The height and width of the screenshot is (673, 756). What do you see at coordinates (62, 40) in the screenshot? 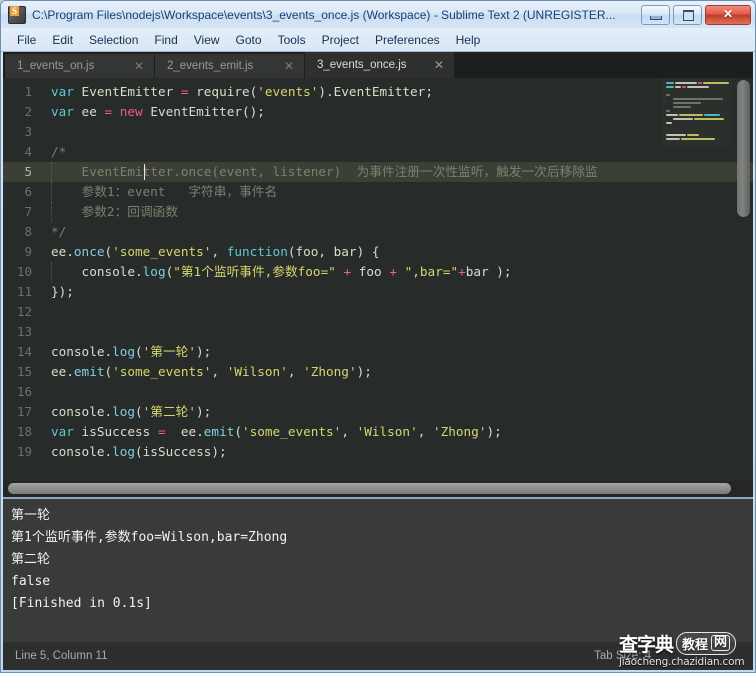
I see `menu-item-edit: Edit` at bounding box center [62, 40].